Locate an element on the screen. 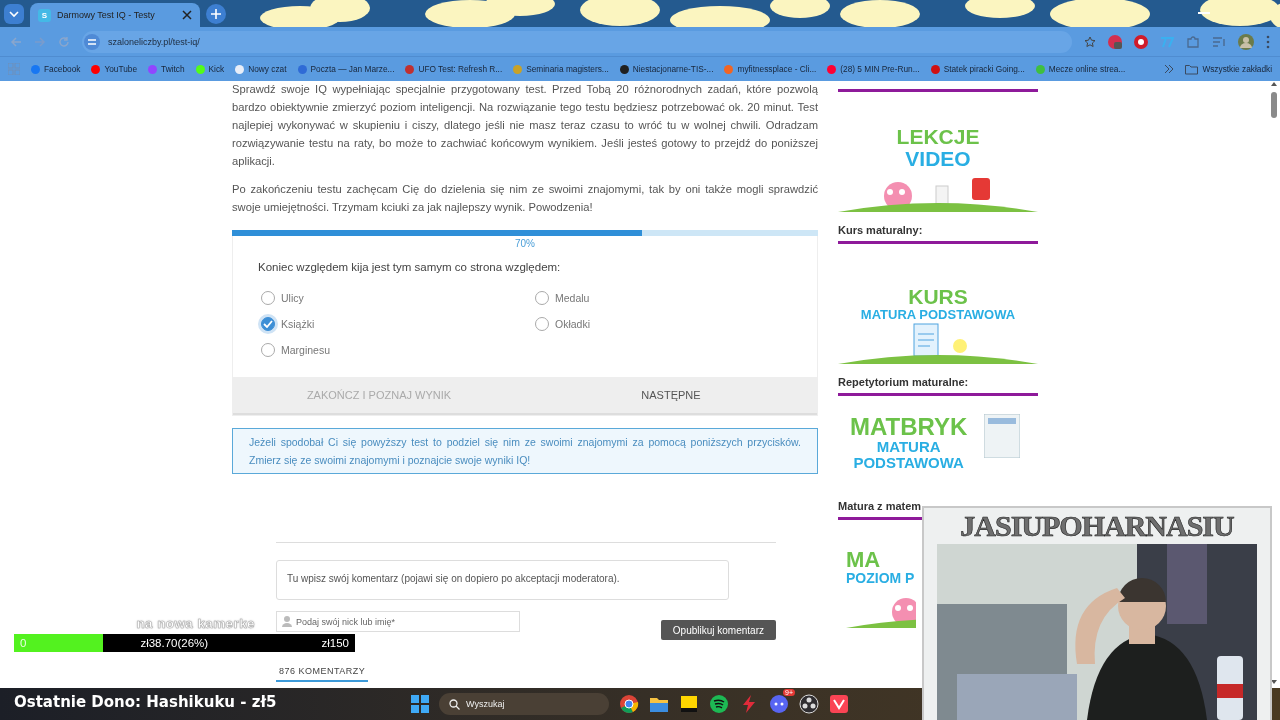  banner-title: MATURA is located at coordinates (908, 446).